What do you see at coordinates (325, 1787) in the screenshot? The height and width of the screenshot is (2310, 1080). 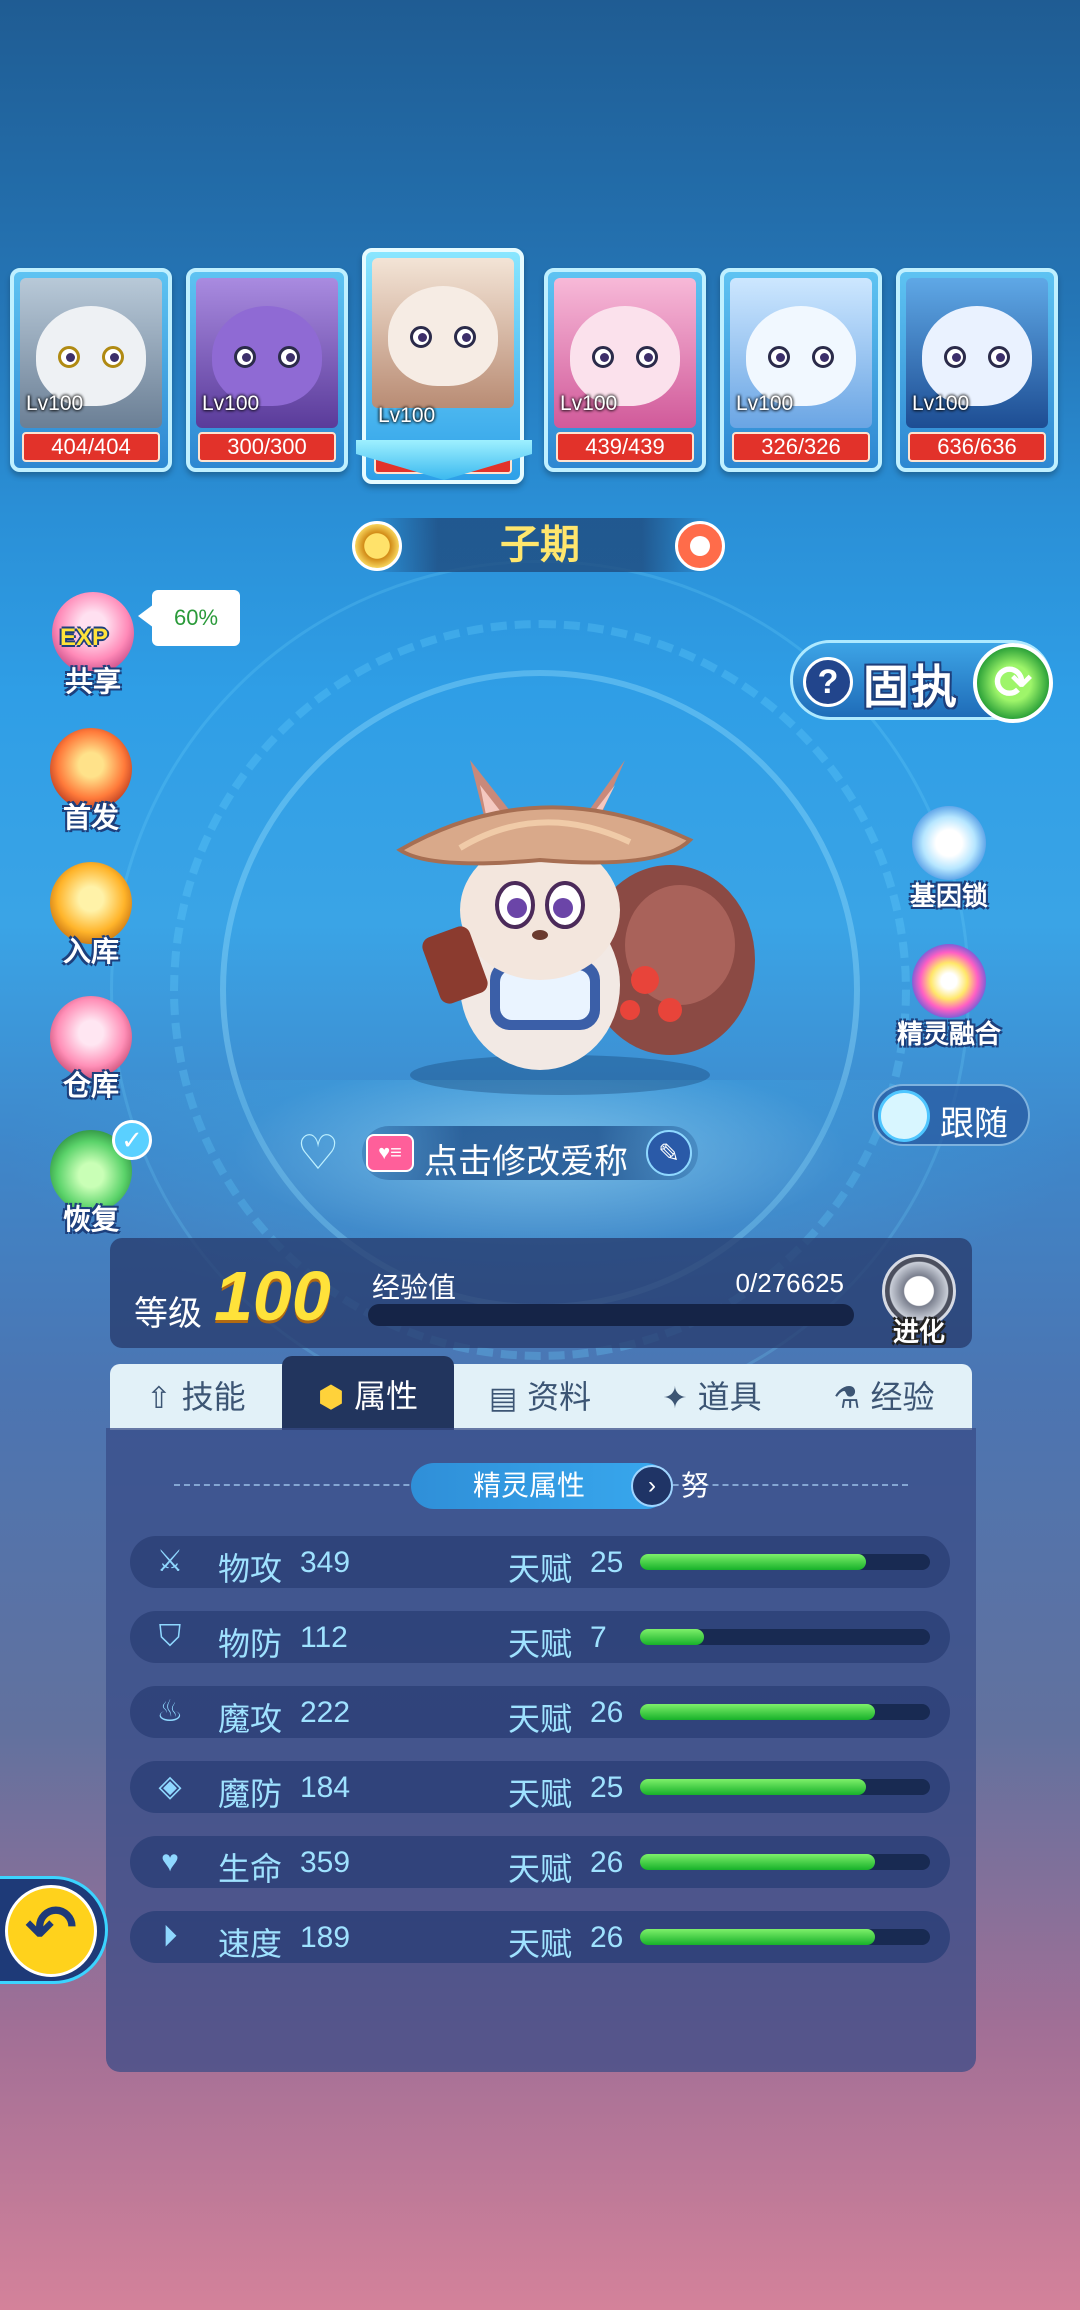 I see `stat-value: 184` at bounding box center [325, 1787].